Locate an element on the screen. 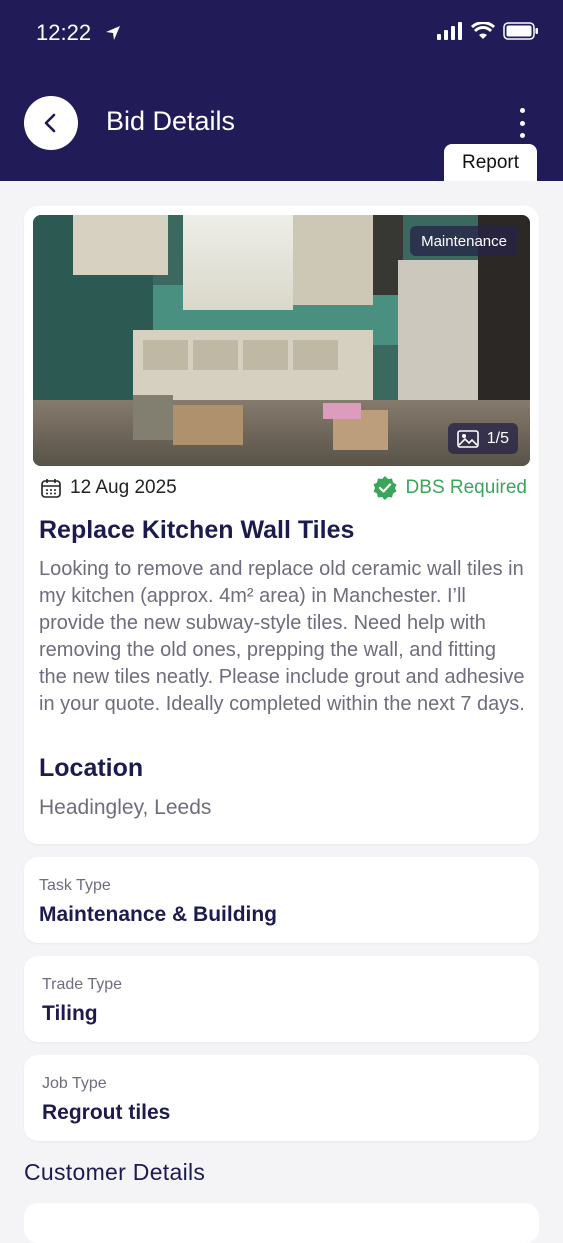 Image resolution: width=563 pixels, height=1243 pixels. location-arrow-icon is located at coordinates (113, 34).